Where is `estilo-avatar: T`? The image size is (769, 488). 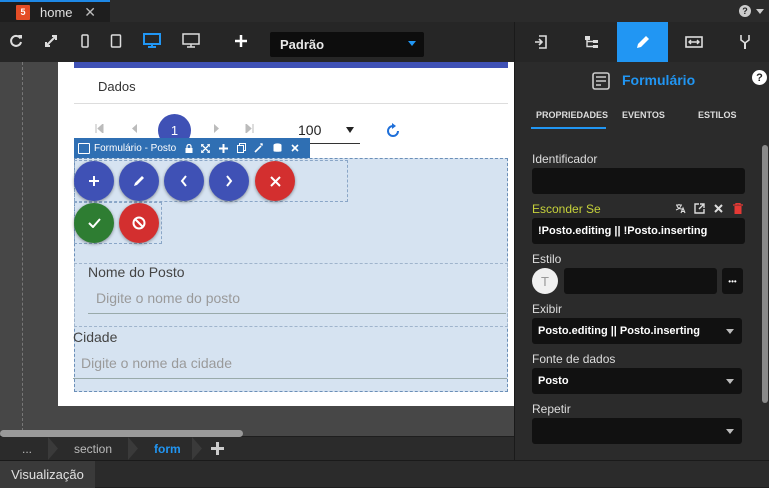
estilo-avatar: T is located at coordinates (545, 281).